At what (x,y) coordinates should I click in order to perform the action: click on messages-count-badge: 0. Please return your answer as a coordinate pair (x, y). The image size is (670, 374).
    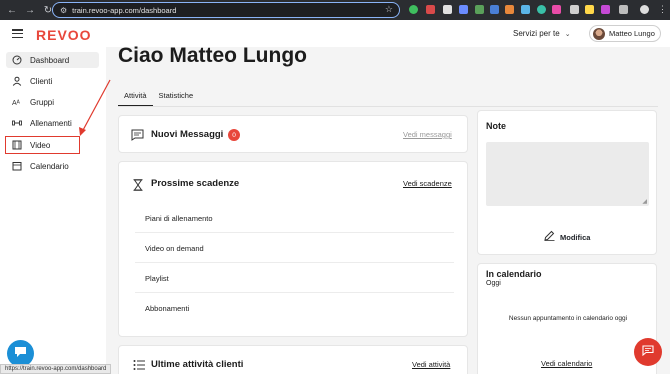
    Looking at the image, I should click on (234, 135).